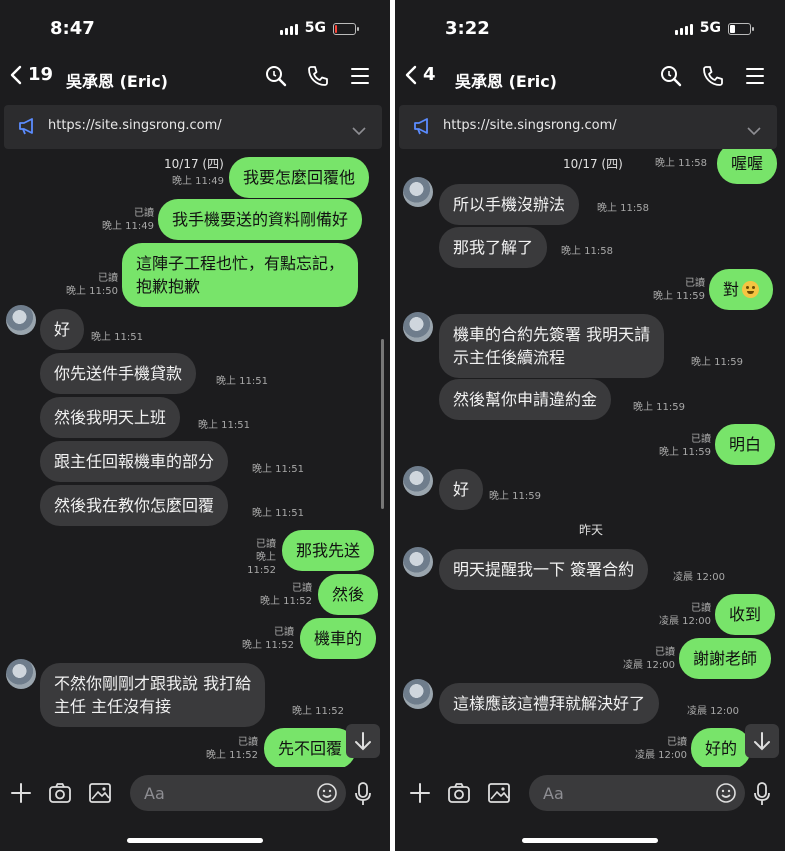 Image resolution: width=785 pixels, height=851 pixels. Describe the element at coordinates (590, 29) in the screenshot. I see `status-bar: 3:22 5G` at that location.